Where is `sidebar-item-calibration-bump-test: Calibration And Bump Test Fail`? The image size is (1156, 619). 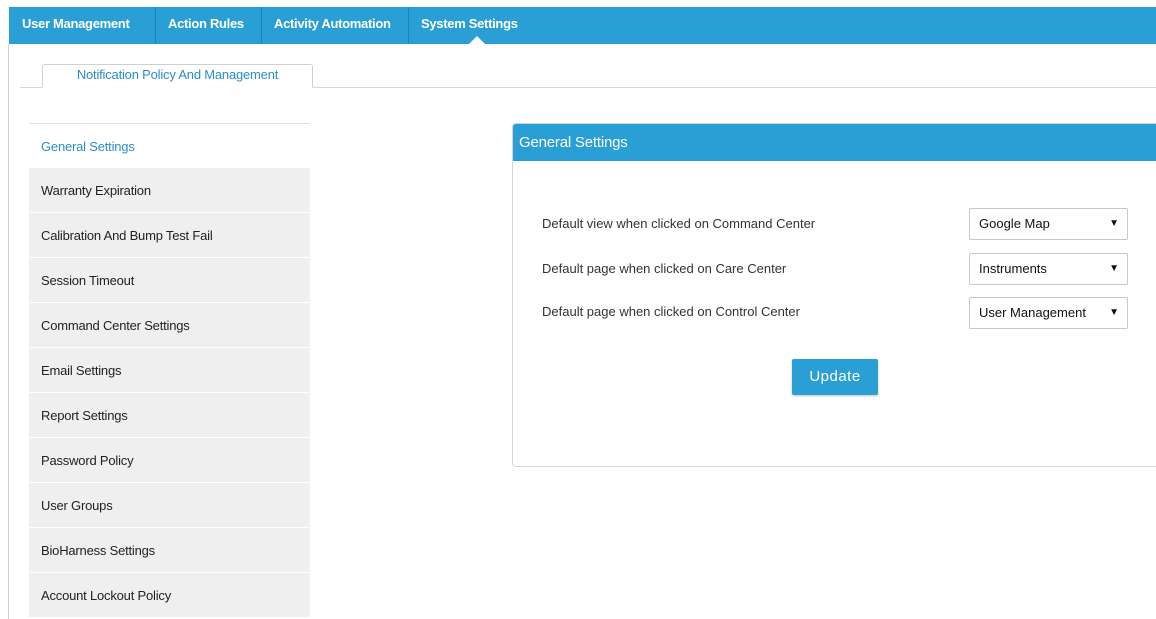 sidebar-item-calibration-bump-test: Calibration And Bump Test Fail is located at coordinates (169, 235).